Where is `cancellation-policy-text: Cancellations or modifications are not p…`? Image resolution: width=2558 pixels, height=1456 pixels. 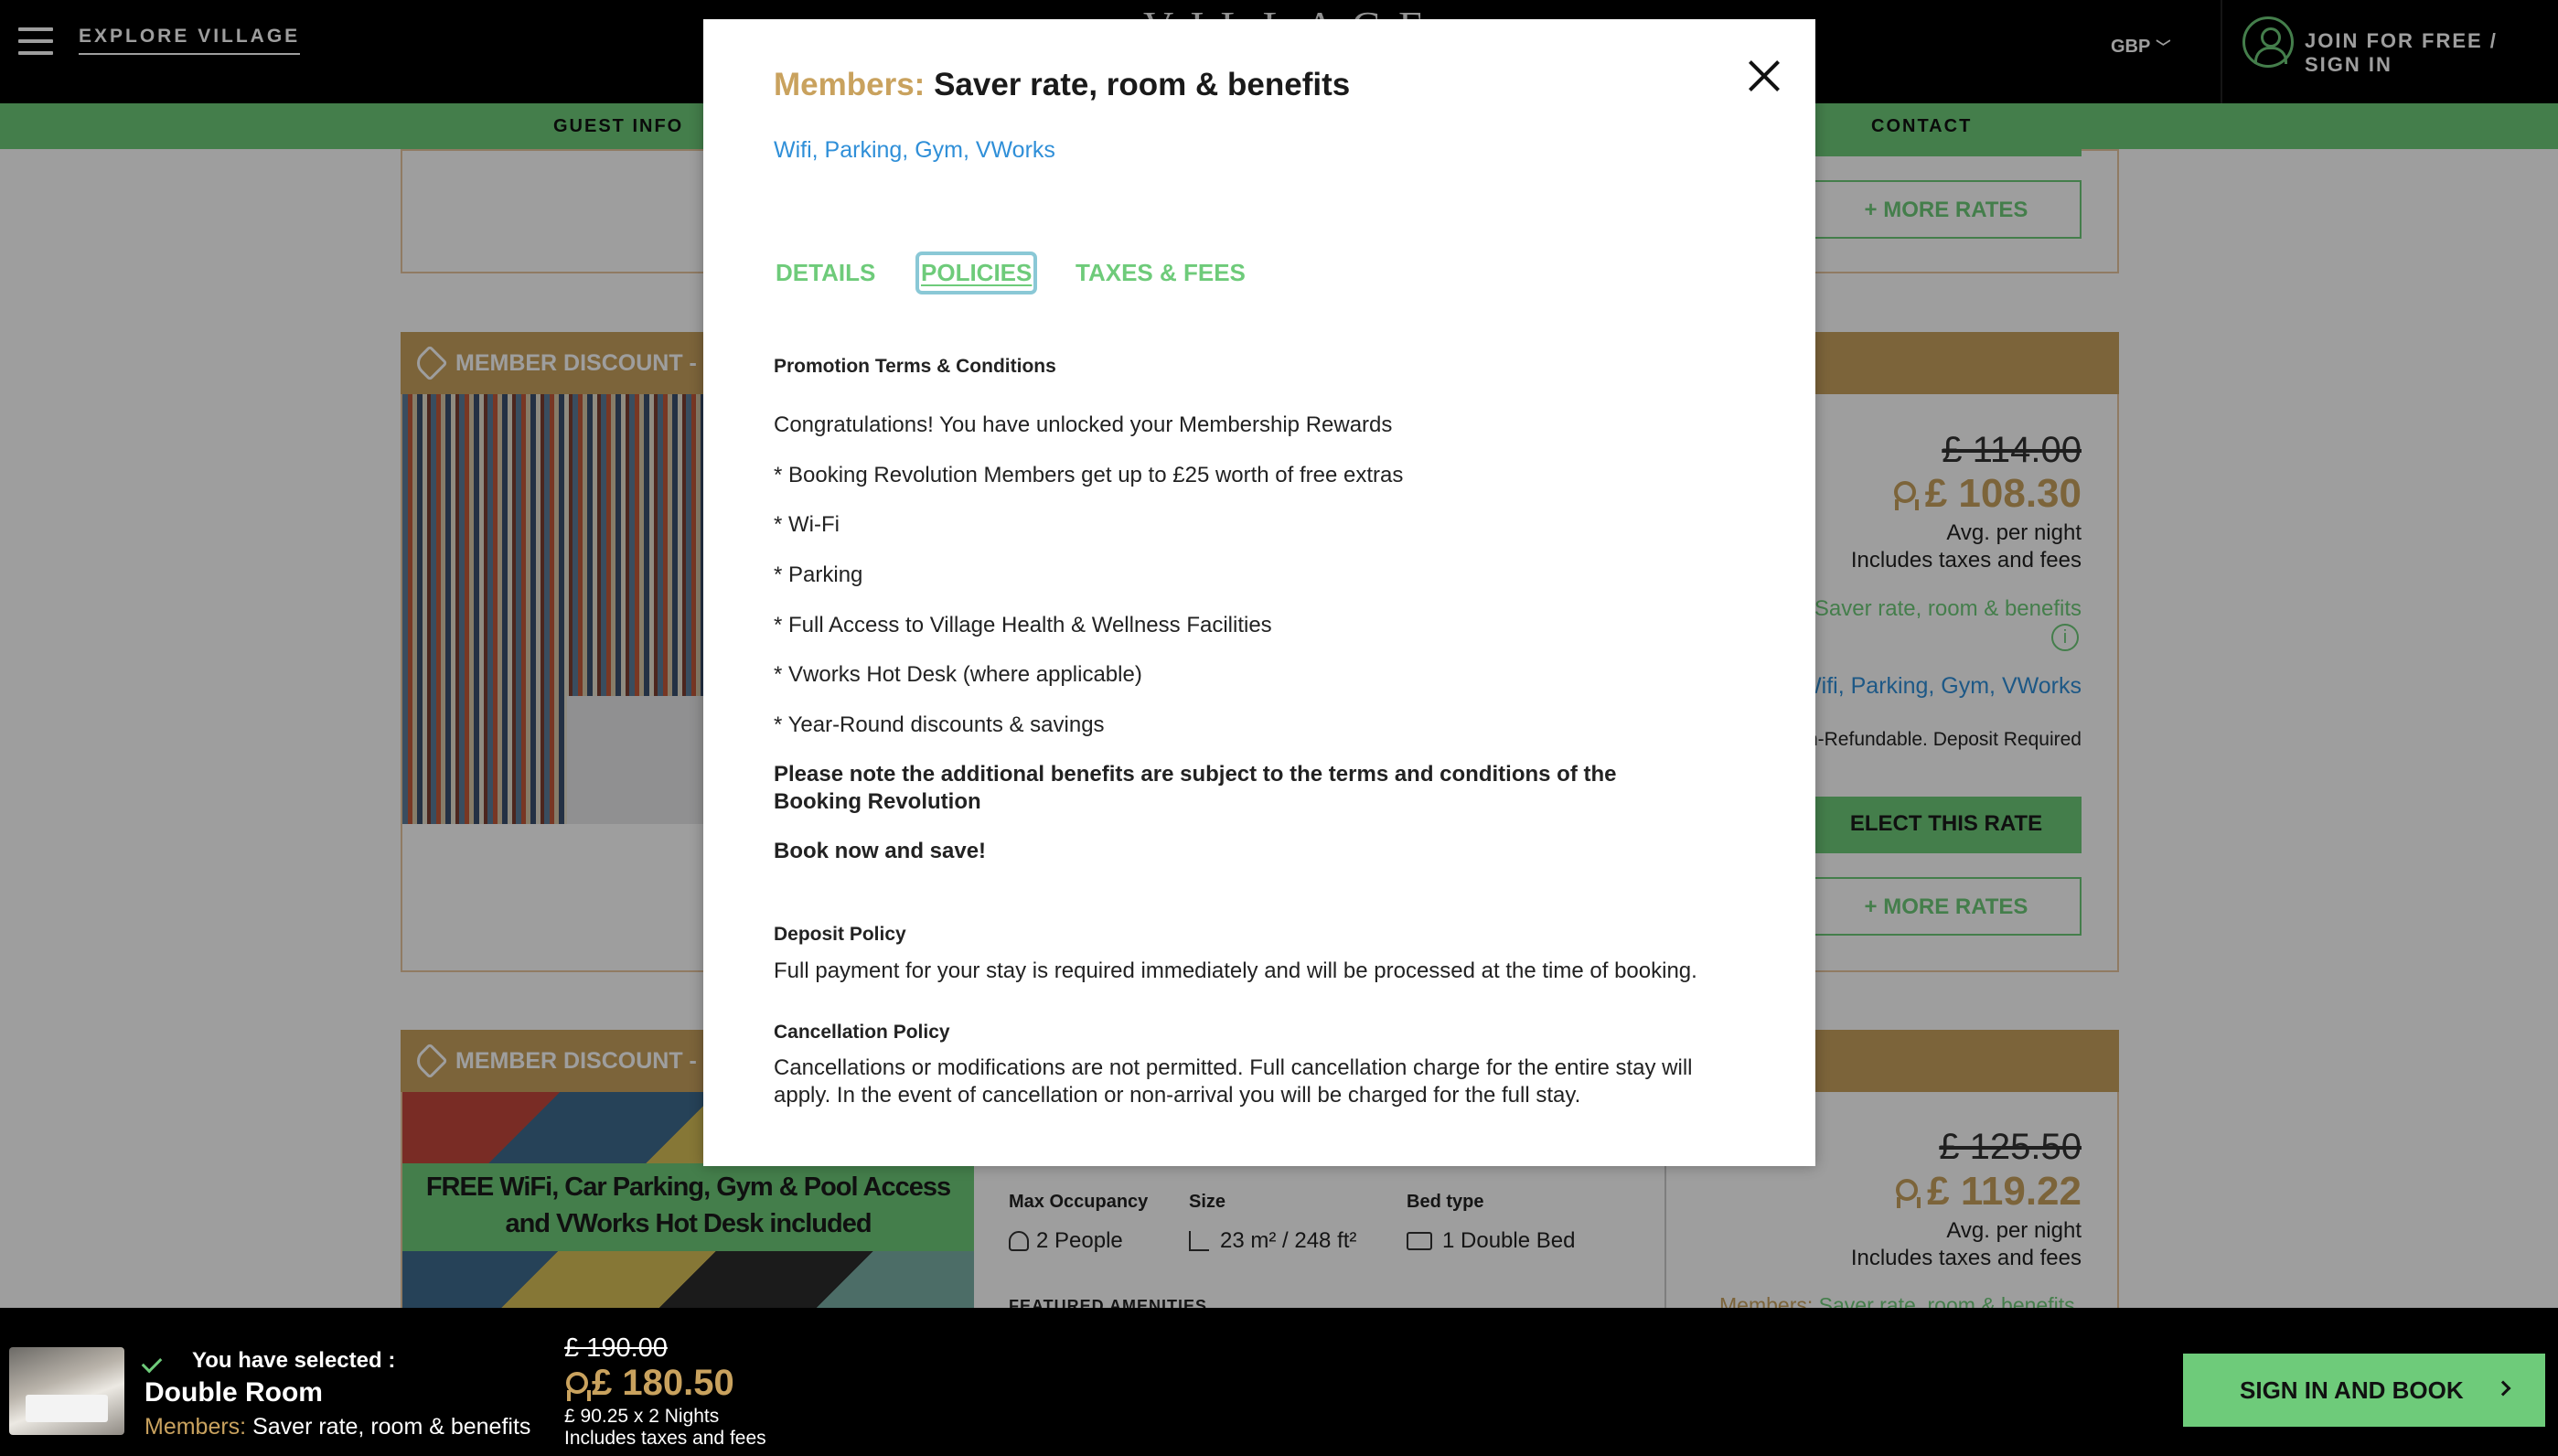 cancellation-policy-text: Cancellations or modifications are not p… is located at coordinates (1233, 1081).